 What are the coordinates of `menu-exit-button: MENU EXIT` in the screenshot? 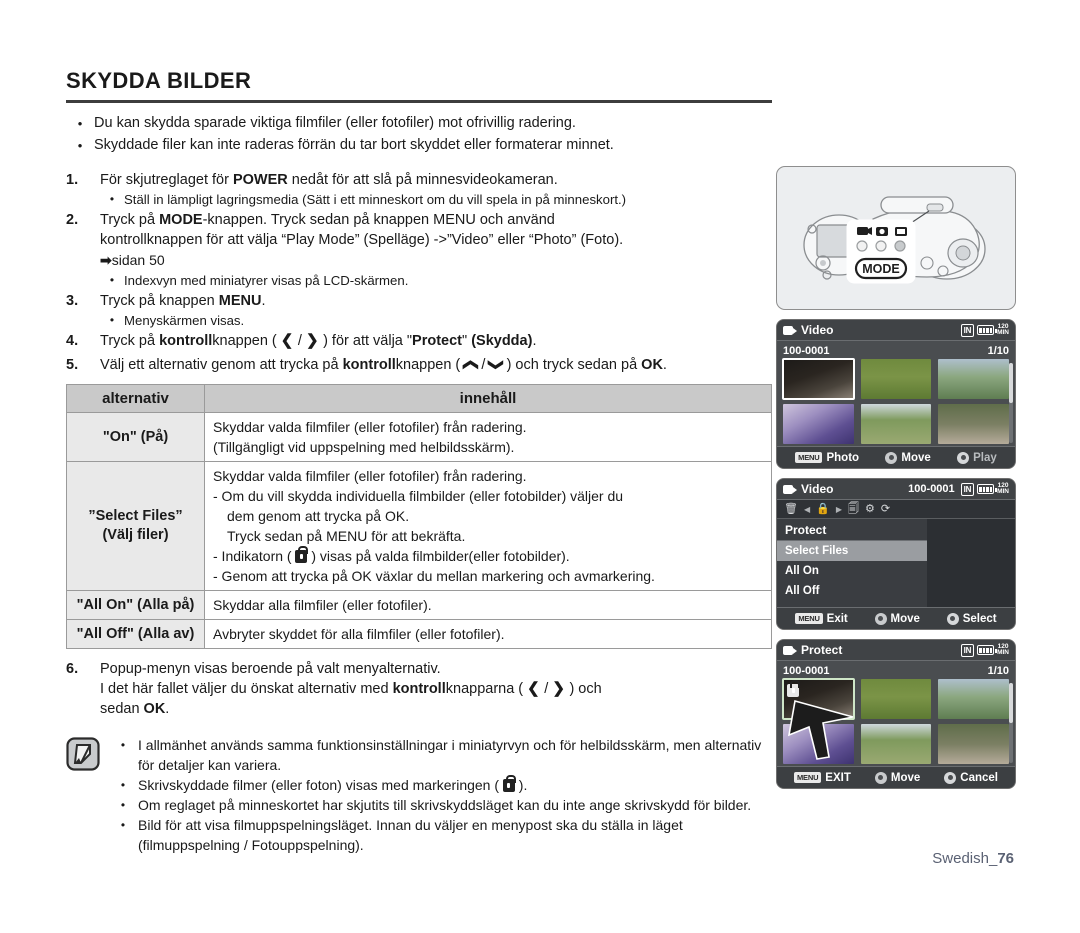 It's located at (822, 778).